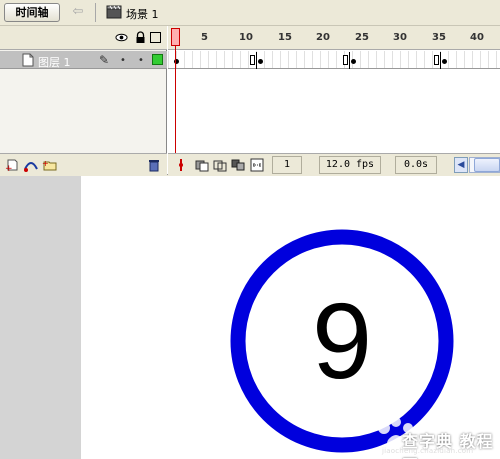  I want to click on ruler-number: 30, so click(400, 37).